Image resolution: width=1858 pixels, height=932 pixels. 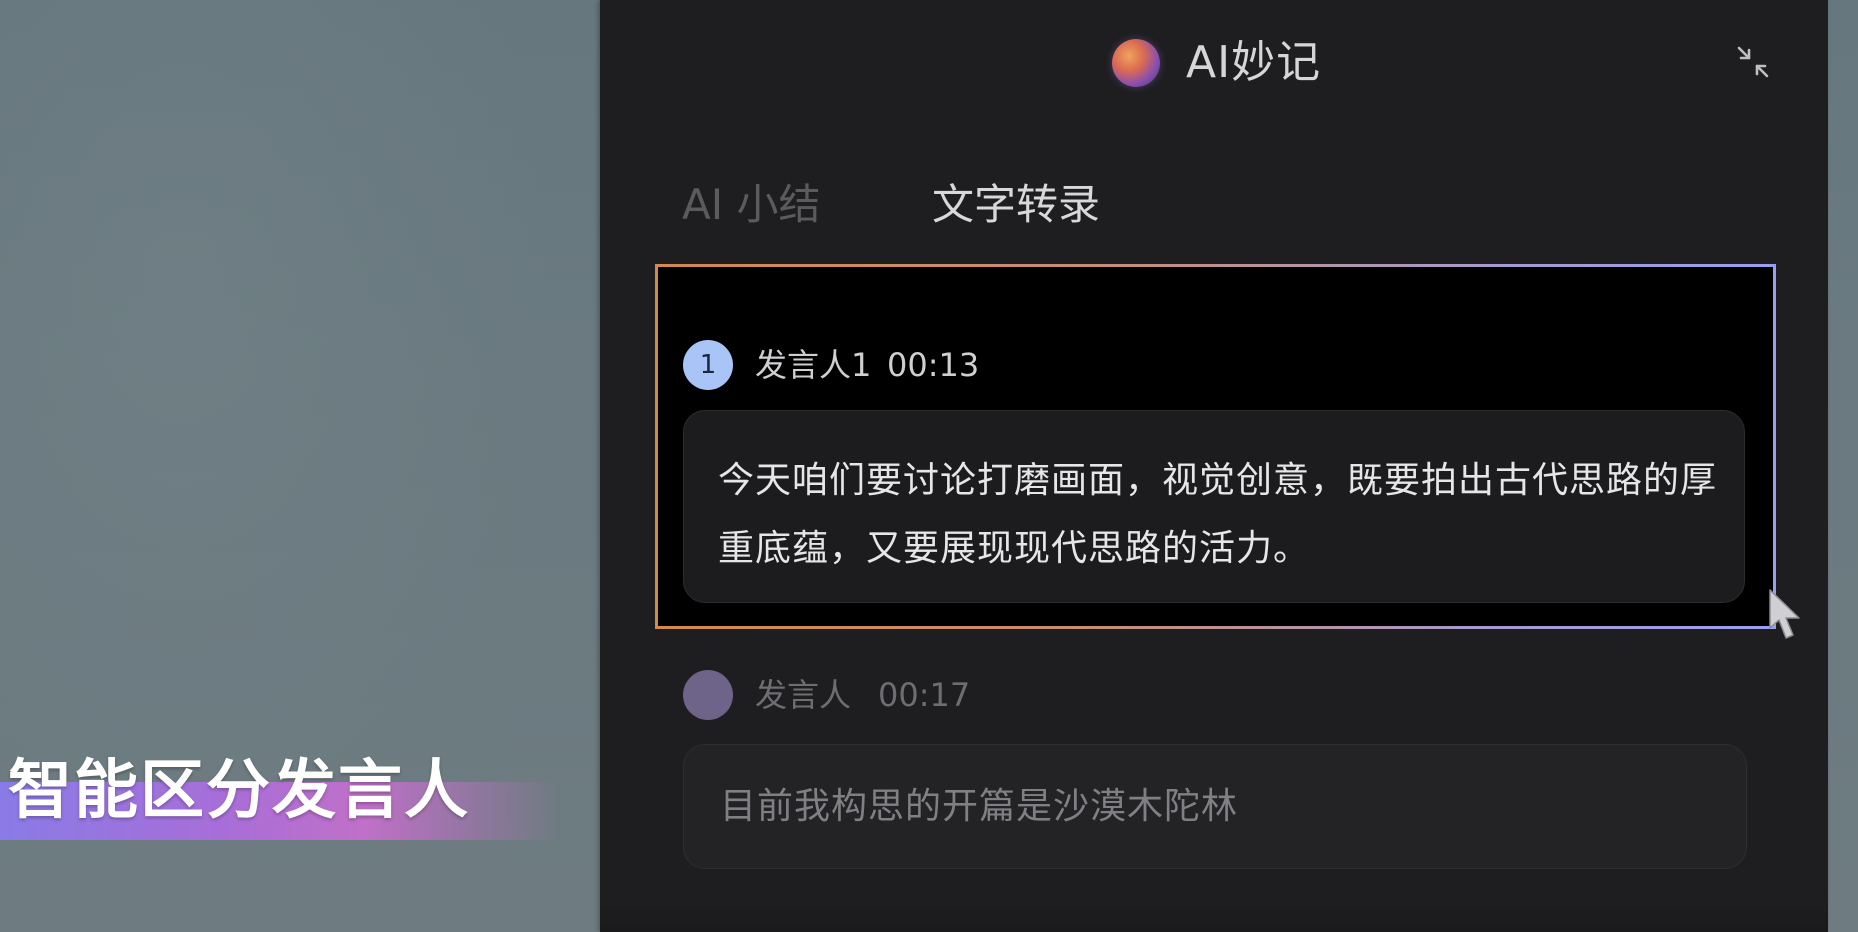 What do you see at coordinates (708, 365) in the screenshot?
I see `speaker-avatar: 1` at bounding box center [708, 365].